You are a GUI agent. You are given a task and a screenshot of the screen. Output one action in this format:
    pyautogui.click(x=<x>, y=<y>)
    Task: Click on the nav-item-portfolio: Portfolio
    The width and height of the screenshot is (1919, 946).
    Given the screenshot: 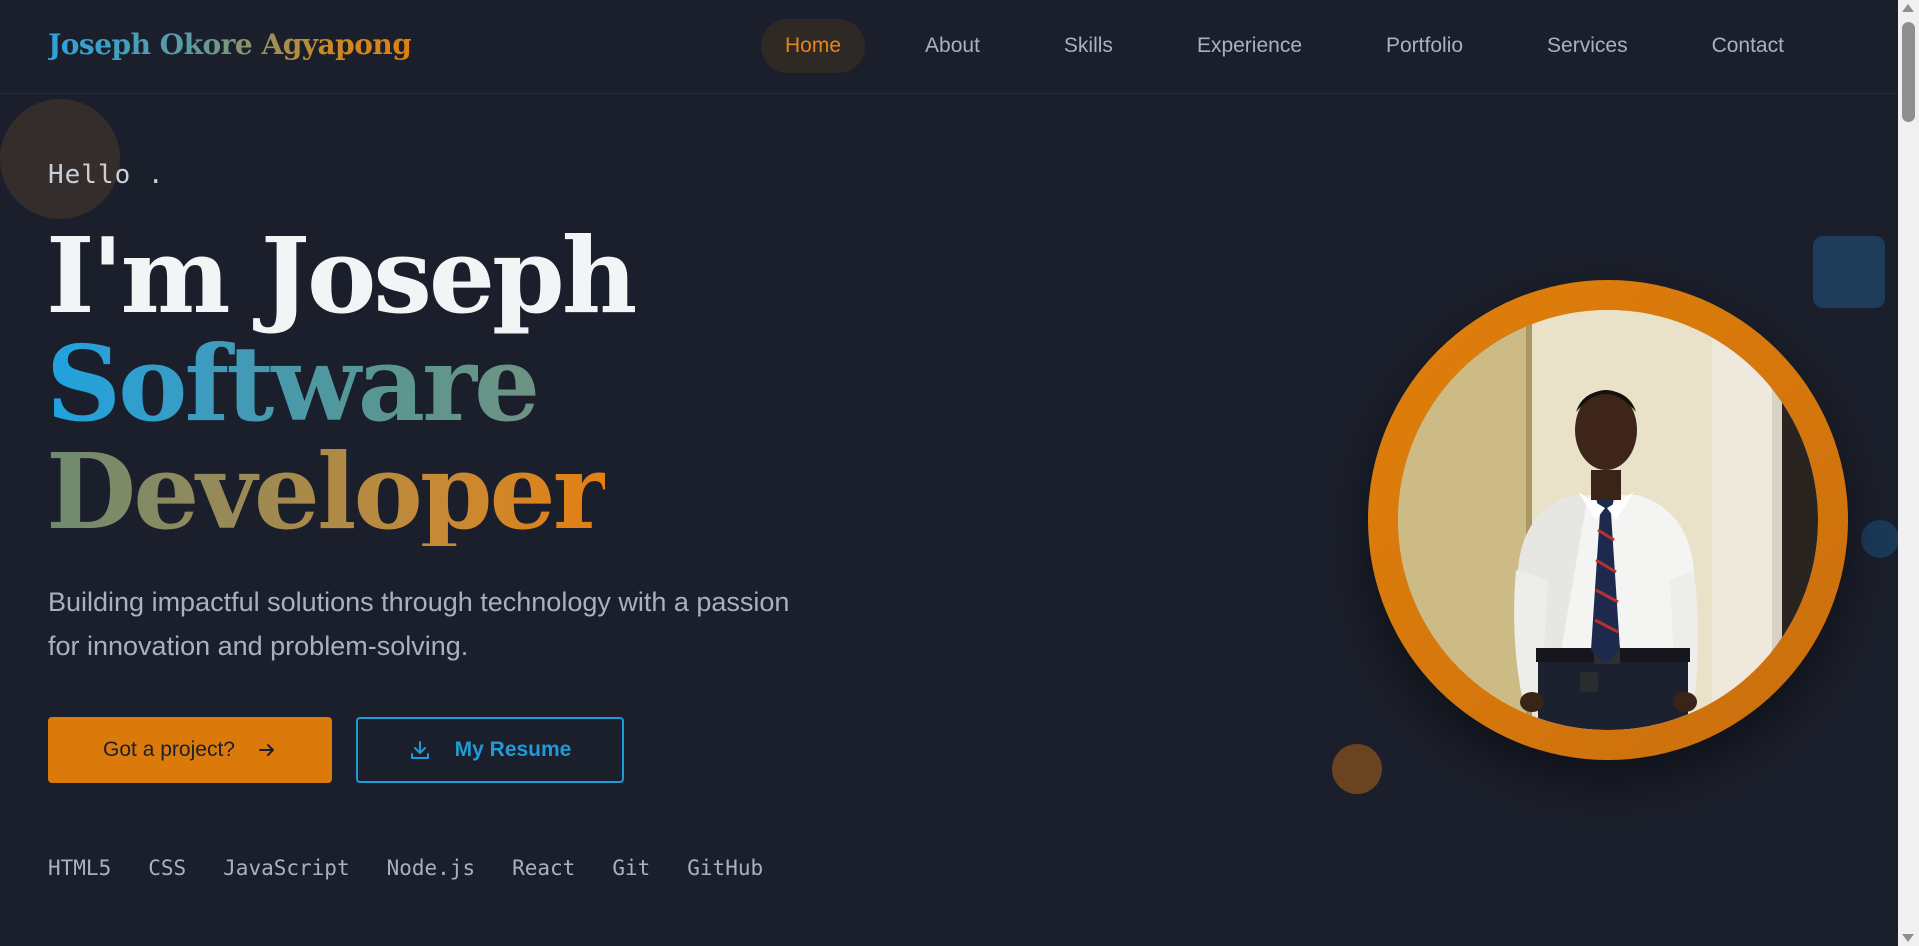 What is the action you would take?
    pyautogui.click(x=1424, y=46)
    